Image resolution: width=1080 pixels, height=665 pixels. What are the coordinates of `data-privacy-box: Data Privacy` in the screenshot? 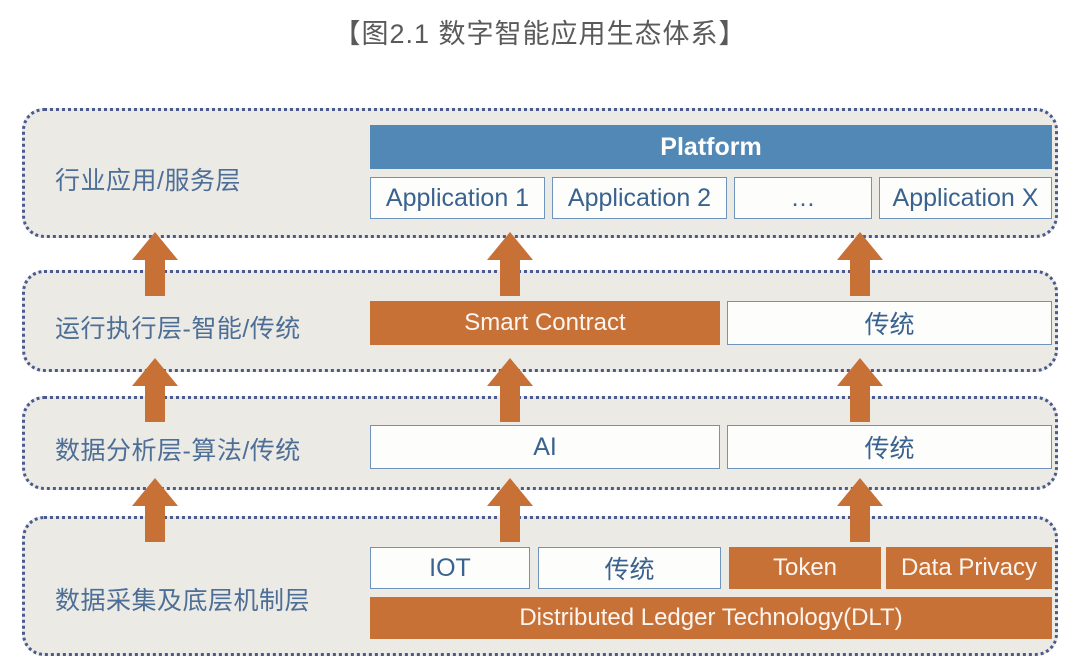 It's located at (969, 568).